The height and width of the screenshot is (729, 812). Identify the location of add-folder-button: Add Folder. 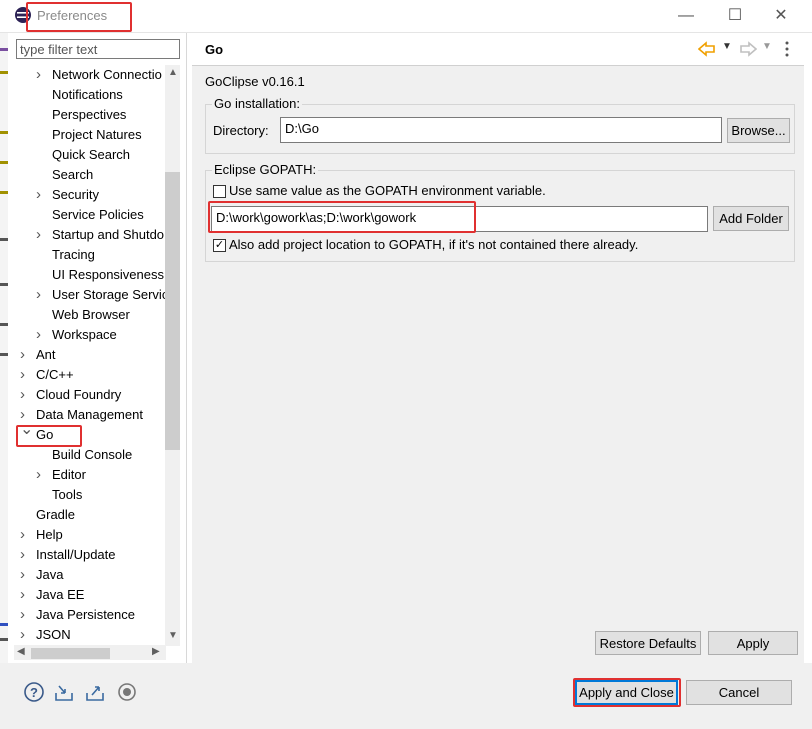
(751, 218).